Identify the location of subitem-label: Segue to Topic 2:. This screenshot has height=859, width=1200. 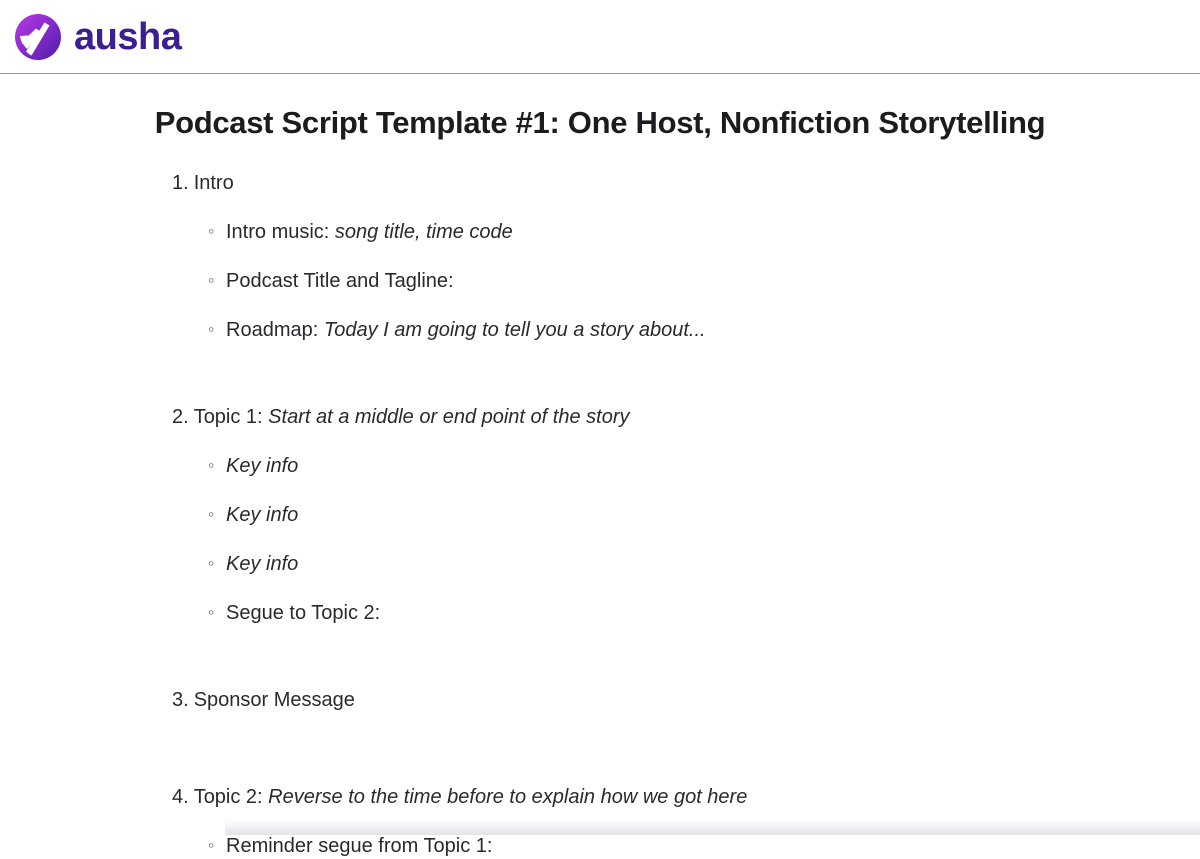
(303, 613).